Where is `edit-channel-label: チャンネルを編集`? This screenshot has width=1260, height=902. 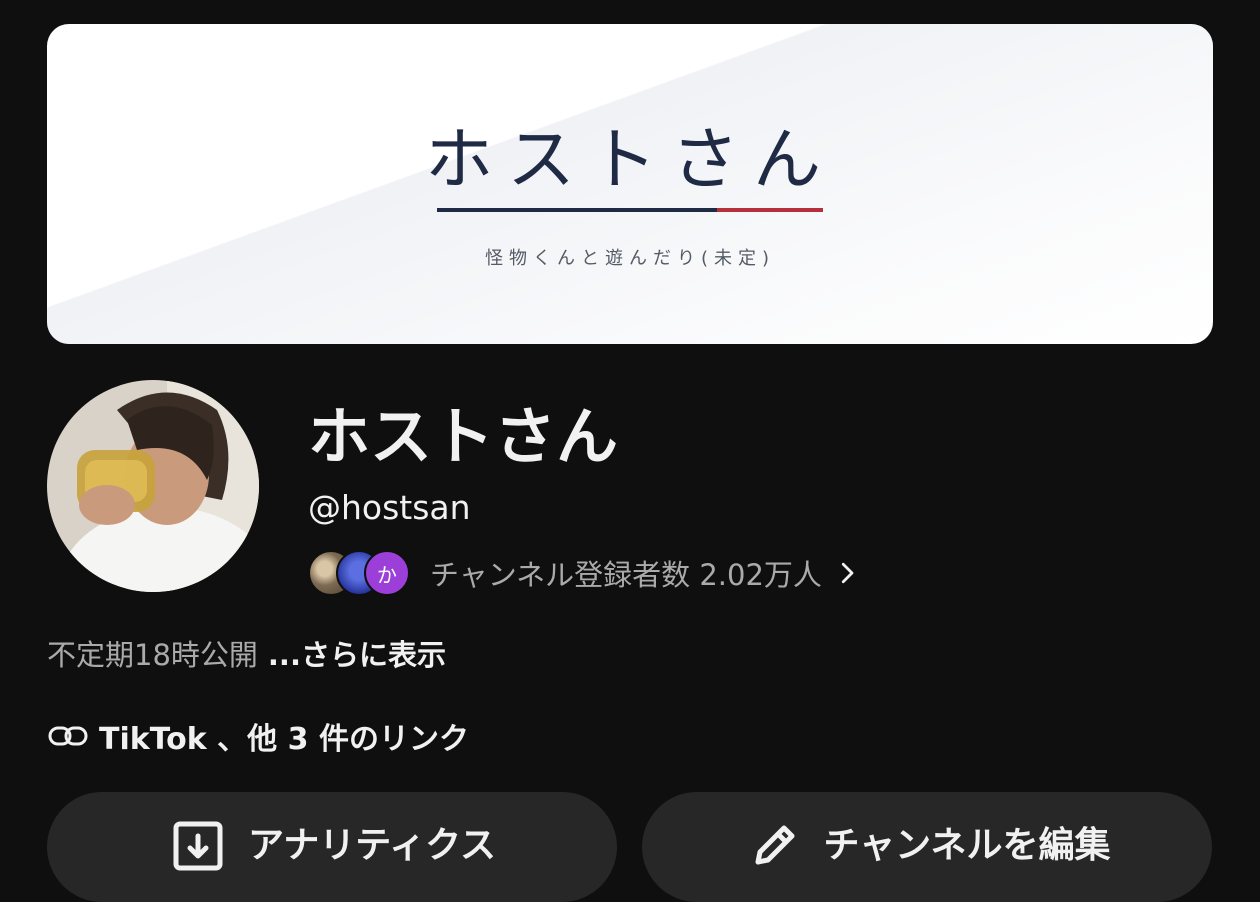 edit-channel-label: チャンネルを編集 is located at coordinates (967, 845).